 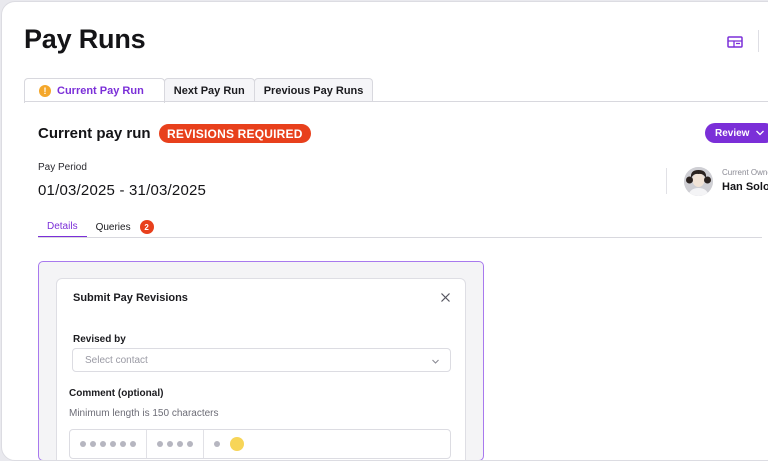 What do you see at coordinates (445, 297) in the screenshot?
I see `close-icon` at bounding box center [445, 297].